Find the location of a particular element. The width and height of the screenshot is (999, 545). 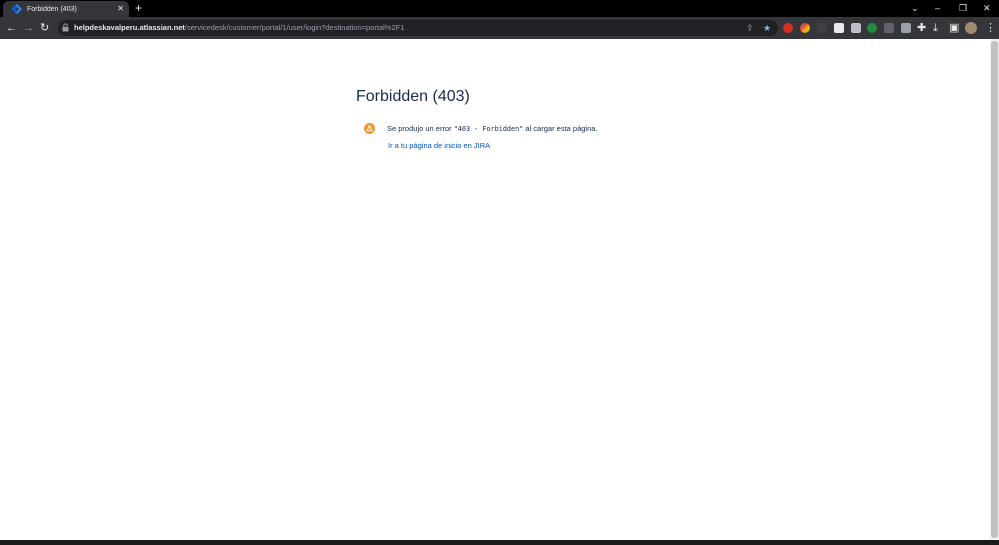

extensions-puzzle-icon: ✚ is located at coordinates (921, 28).